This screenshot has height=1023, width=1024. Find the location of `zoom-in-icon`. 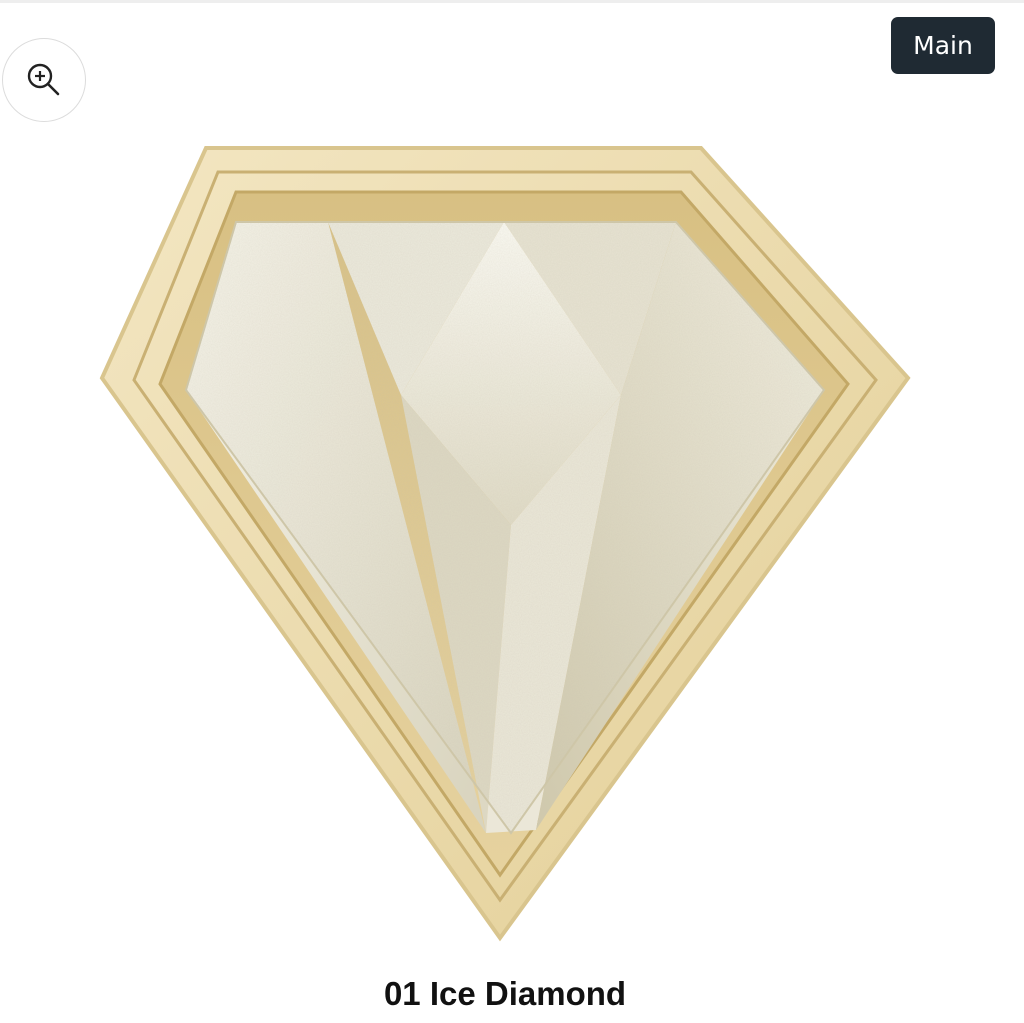

zoom-in-icon is located at coordinates (44, 80).